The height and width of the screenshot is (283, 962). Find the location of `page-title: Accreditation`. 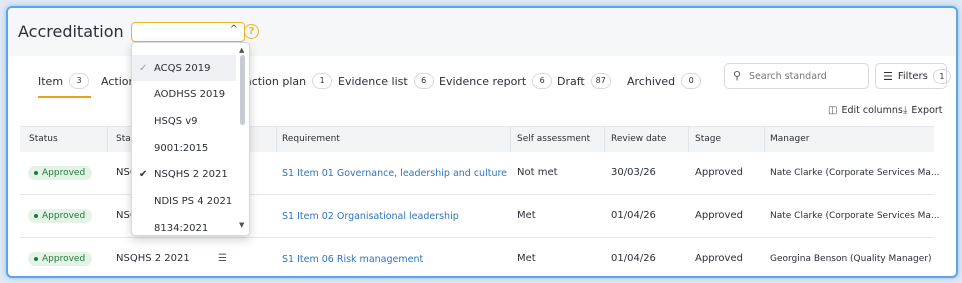

page-title: Accreditation is located at coordinates (71, 31).